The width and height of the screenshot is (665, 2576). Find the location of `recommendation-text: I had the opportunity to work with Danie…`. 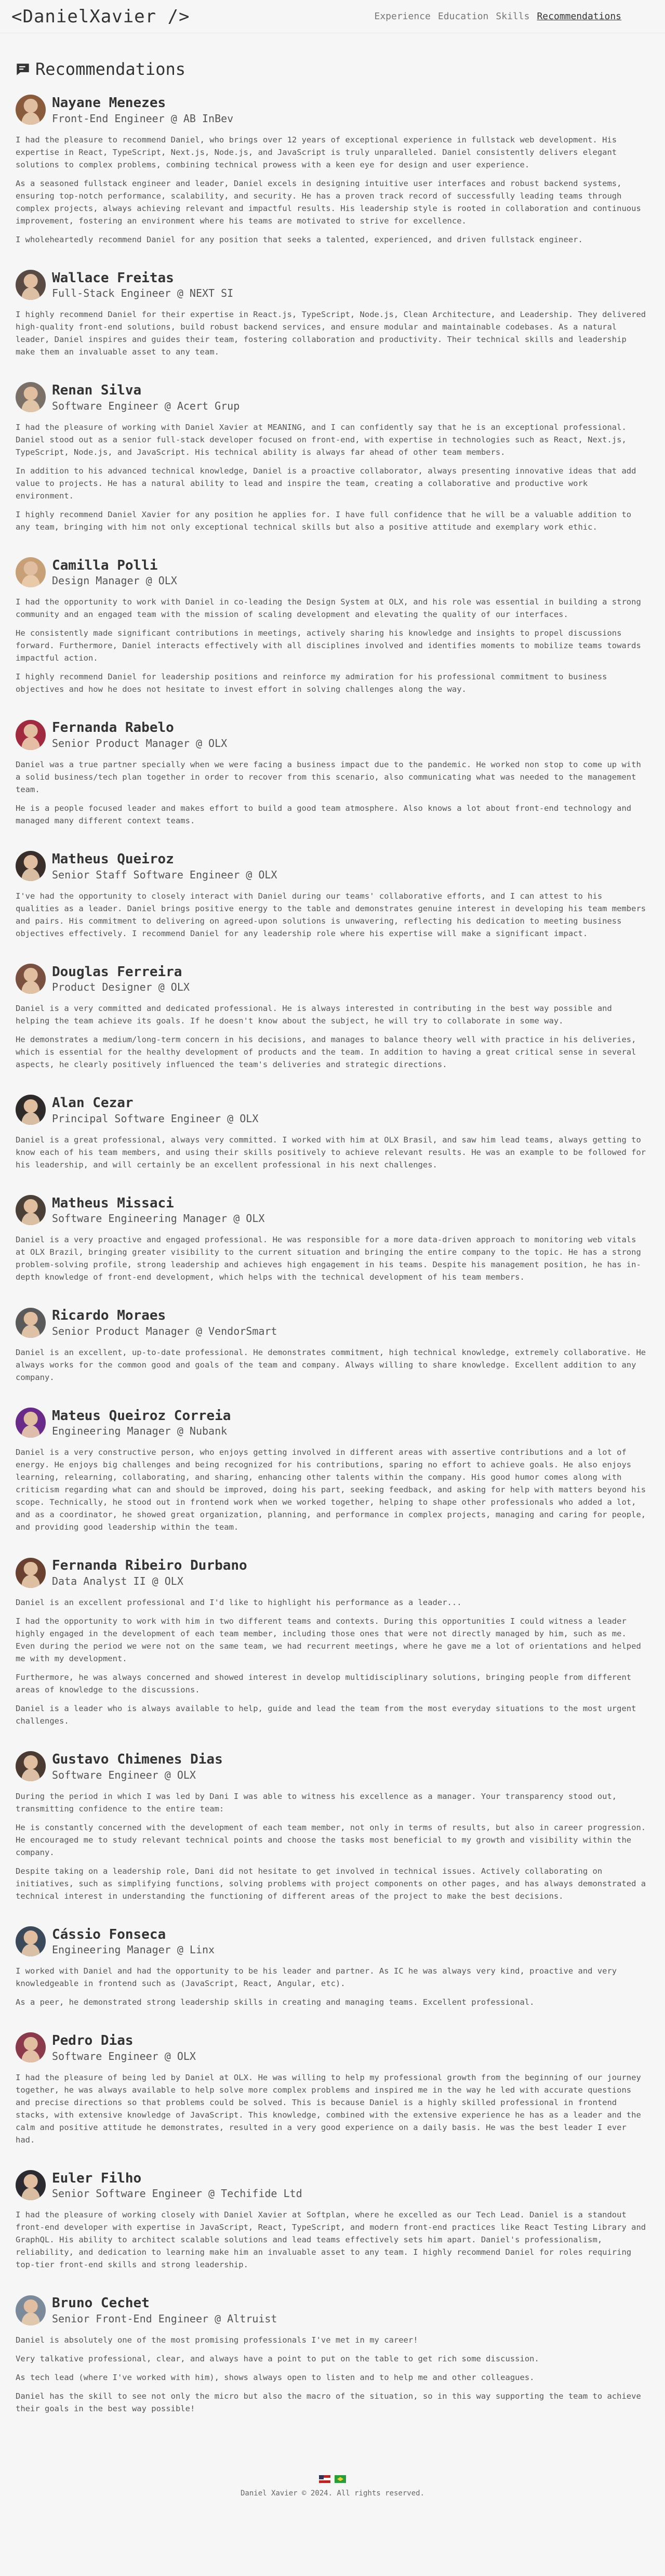

recommendation-text: I had the opportunity to work with Danie… is located at coordinates (328, 608).